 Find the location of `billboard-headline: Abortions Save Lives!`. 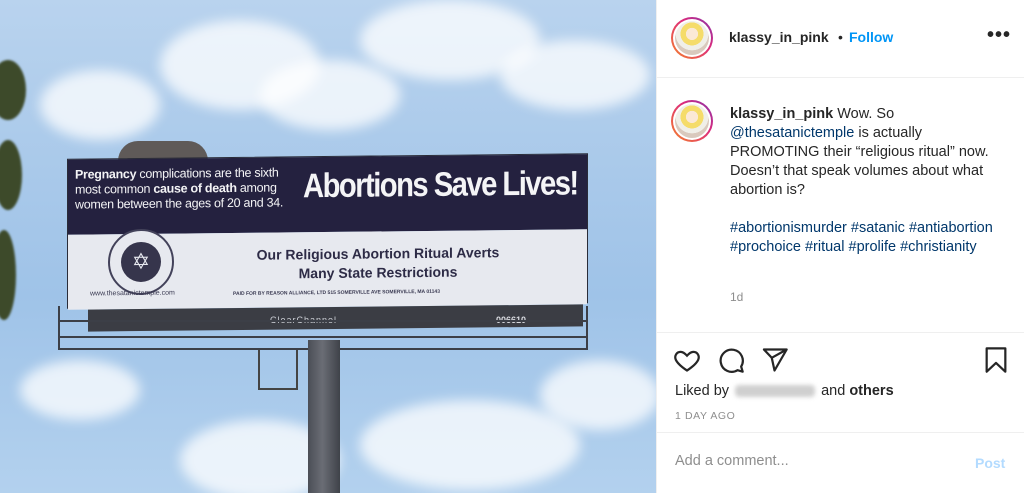

billboard-headline: Abortions Save Lives! is located at coordinates (440, 185).